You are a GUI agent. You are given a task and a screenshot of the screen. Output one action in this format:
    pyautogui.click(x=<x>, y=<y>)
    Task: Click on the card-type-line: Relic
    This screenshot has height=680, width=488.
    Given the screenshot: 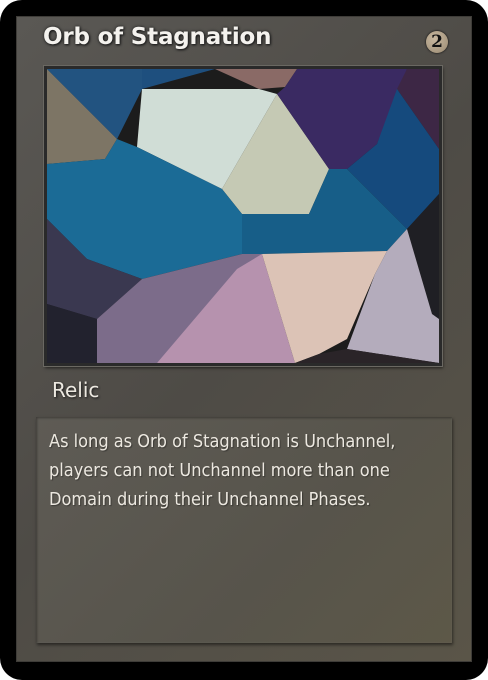 What is the action you would take?
    pyautogui.click(x=76, y=390)
    